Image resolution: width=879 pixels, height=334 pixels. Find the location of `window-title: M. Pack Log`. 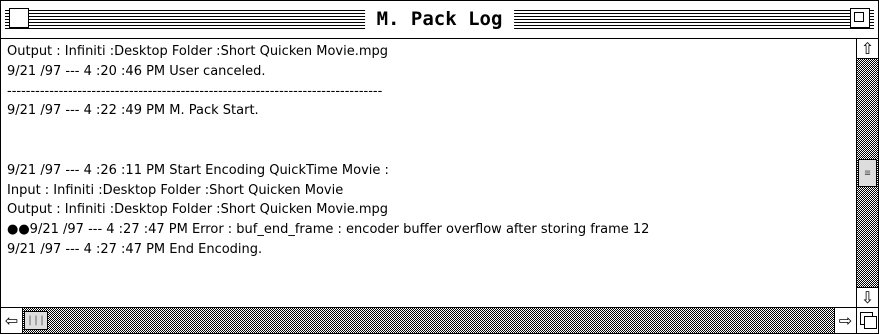

window-title: M. Pack Log is located at coordinates (439, 19).